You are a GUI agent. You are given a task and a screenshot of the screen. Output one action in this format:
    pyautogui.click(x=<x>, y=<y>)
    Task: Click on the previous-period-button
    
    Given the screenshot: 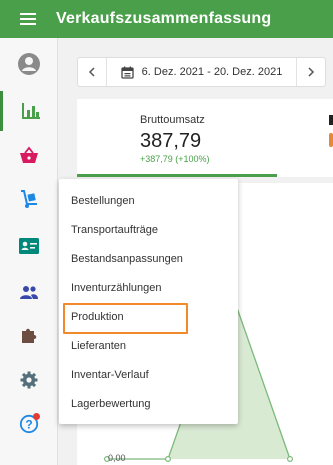 What is the action you would take?
    pyautogui.click(x=92, y=72)
    